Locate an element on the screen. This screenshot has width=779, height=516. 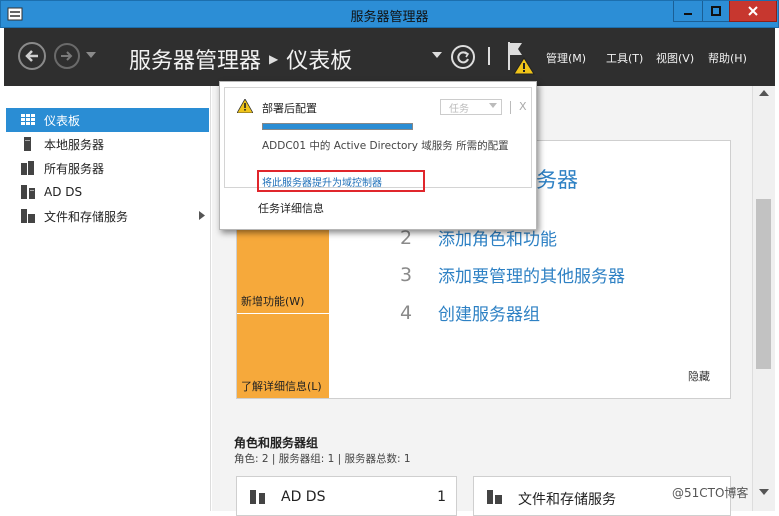
close-icon is located at coordinates (753, 11).